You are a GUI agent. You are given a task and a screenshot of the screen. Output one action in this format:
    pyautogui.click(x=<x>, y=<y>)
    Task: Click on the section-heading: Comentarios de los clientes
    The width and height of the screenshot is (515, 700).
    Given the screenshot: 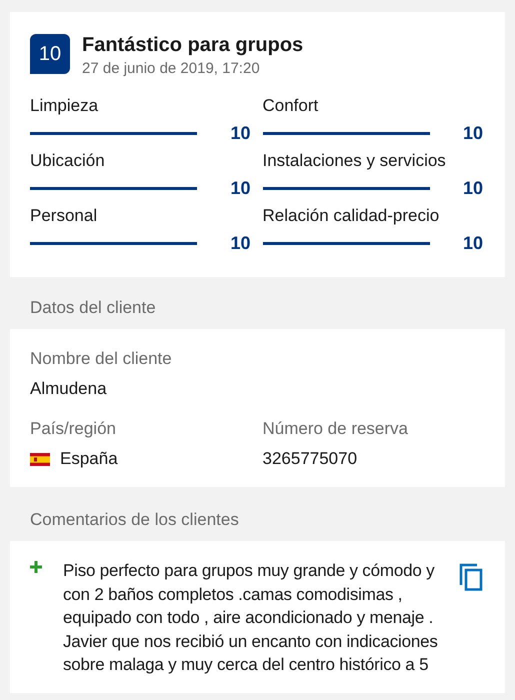 What is the action you would take?
    pyautogui.click(x=134, y=520)
    